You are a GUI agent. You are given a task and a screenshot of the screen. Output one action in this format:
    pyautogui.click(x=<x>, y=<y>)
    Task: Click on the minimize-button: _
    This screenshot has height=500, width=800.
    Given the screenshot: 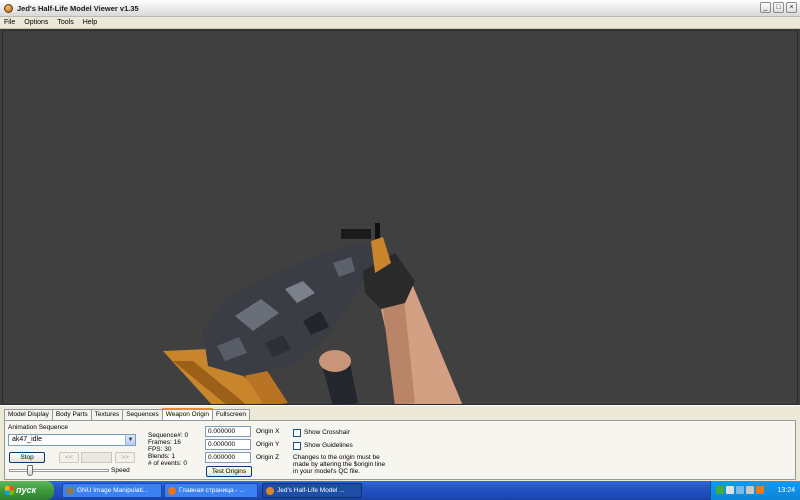 What is the action you would take?
    pyautogui.click(x=765, y=7)
    